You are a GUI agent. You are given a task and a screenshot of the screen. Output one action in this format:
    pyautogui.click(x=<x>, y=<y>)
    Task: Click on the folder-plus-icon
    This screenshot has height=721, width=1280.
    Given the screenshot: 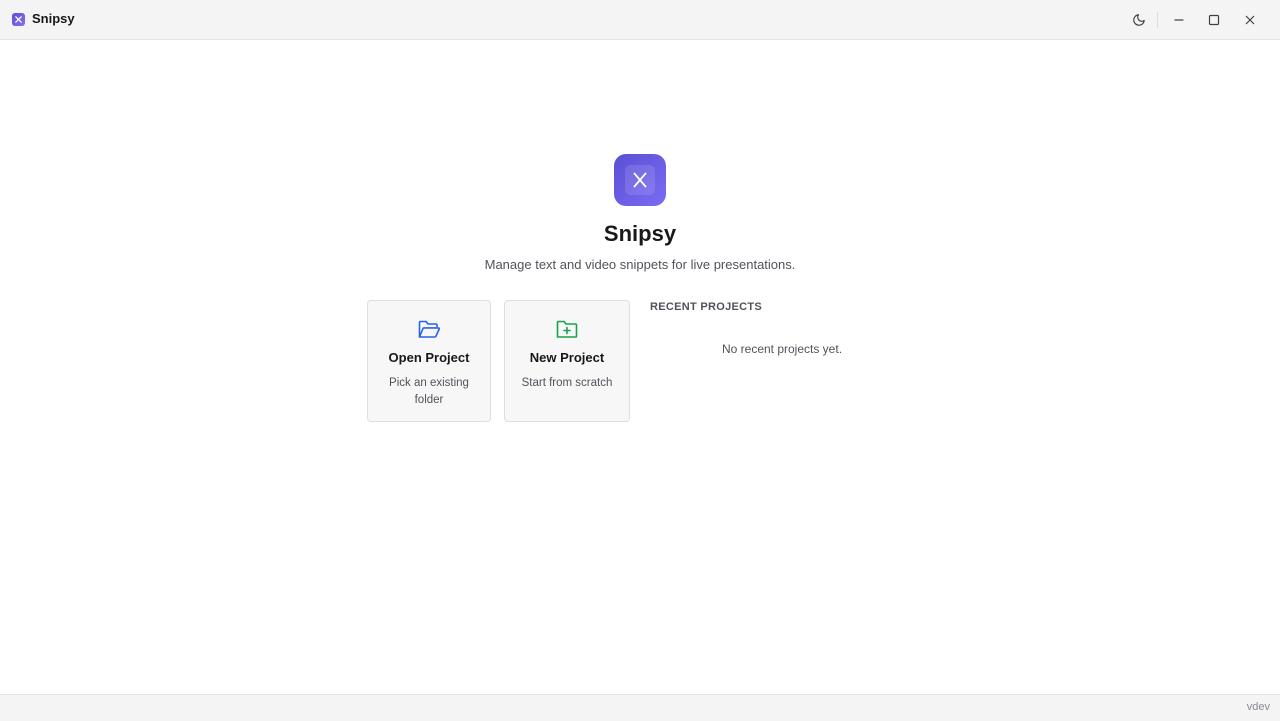 What is the action you would take?
    pyautogui.click(x=567, y=330)
    